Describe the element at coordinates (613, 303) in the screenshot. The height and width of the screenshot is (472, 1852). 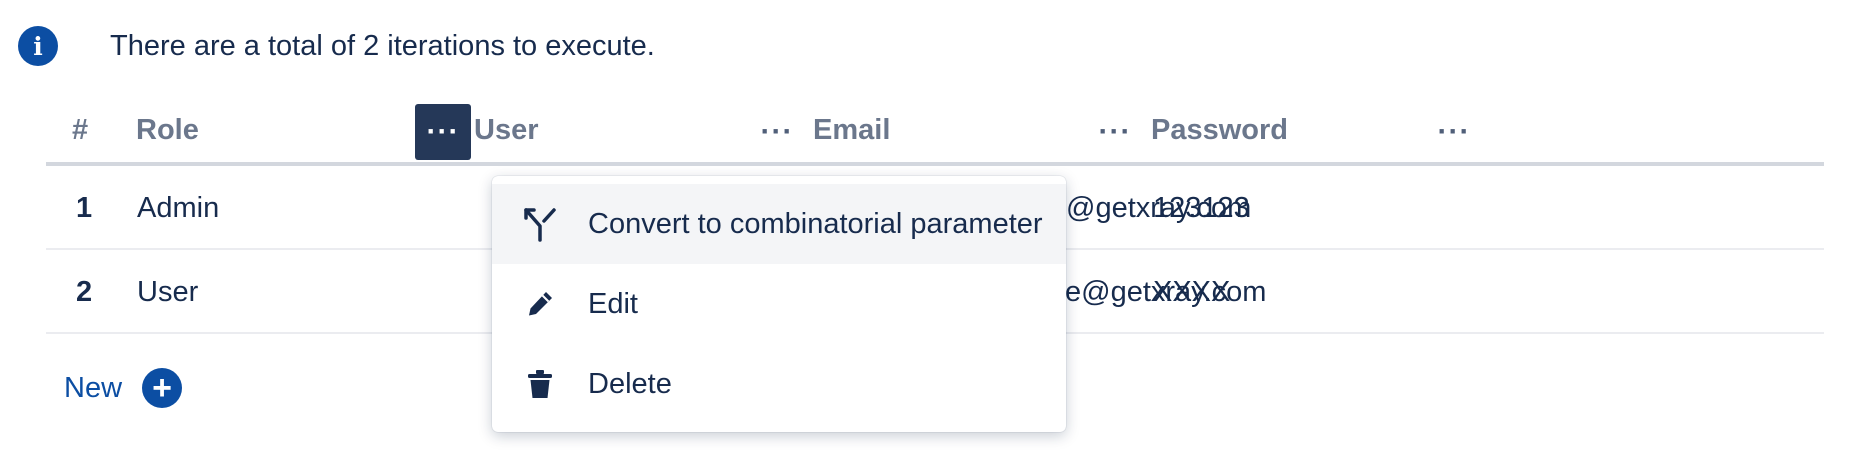
I see `menu-item-label: Edit` at that location.